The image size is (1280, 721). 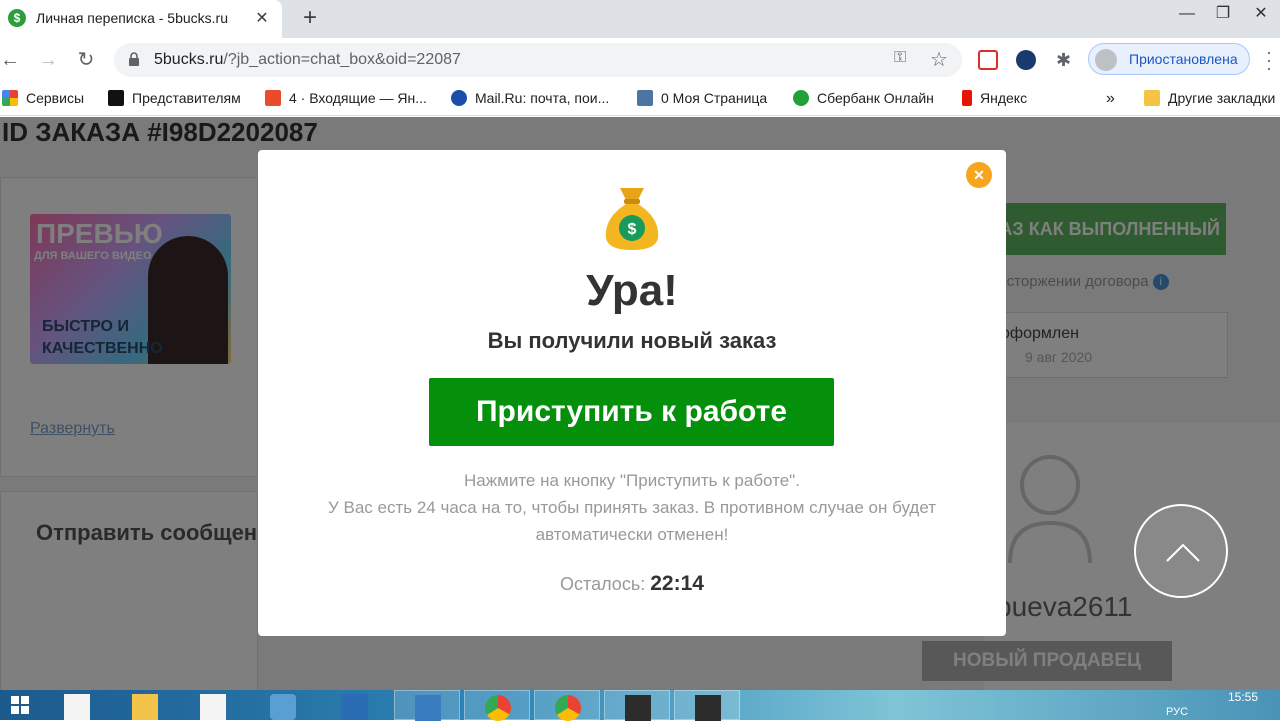 I want to click on mail-icon, so click(x=273, y=98).